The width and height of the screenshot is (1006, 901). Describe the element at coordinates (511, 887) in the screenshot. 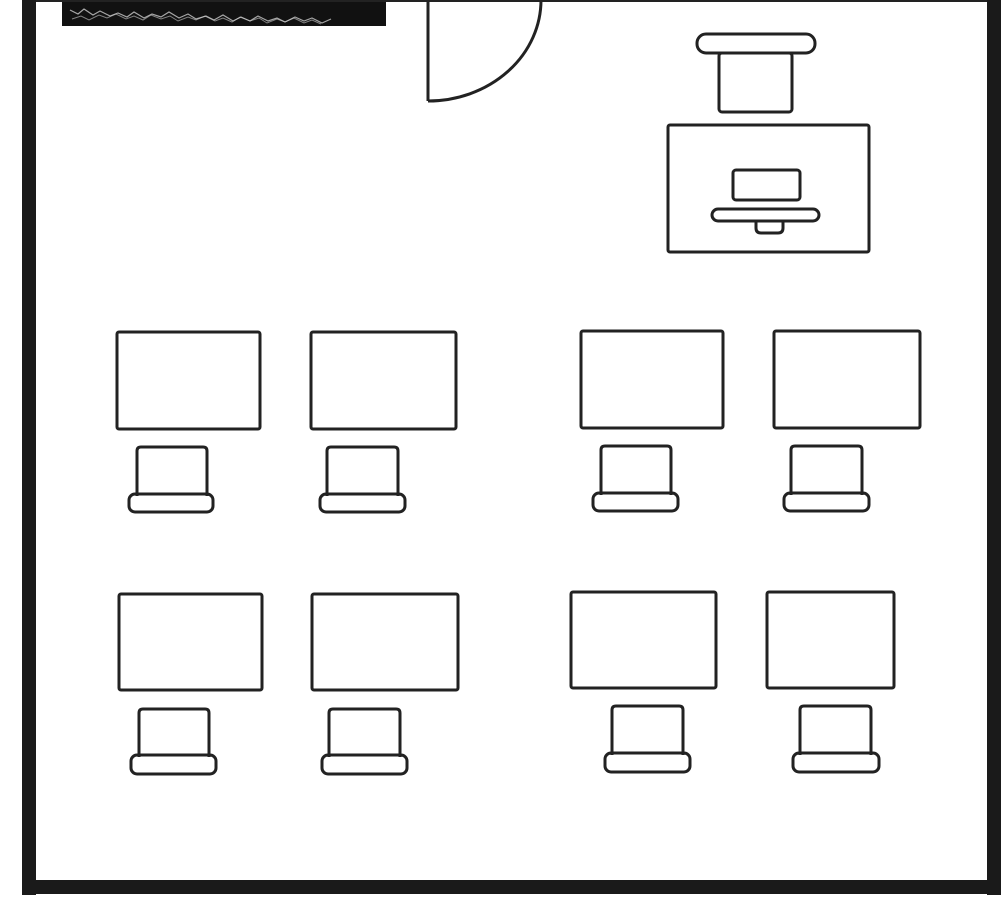

I see `bottom-wall` at that location.